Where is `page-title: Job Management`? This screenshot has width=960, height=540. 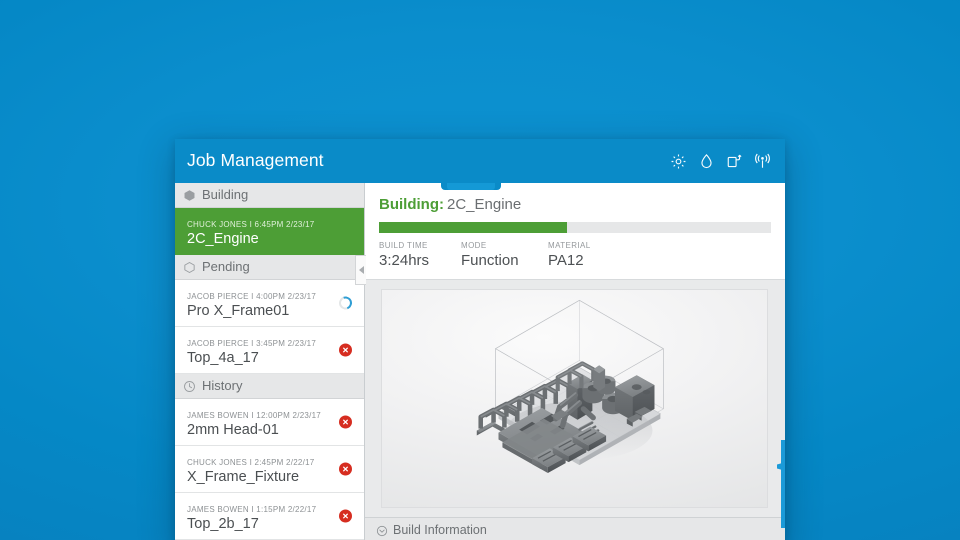 page-title: Job Management is located at coordinates (255, 160).